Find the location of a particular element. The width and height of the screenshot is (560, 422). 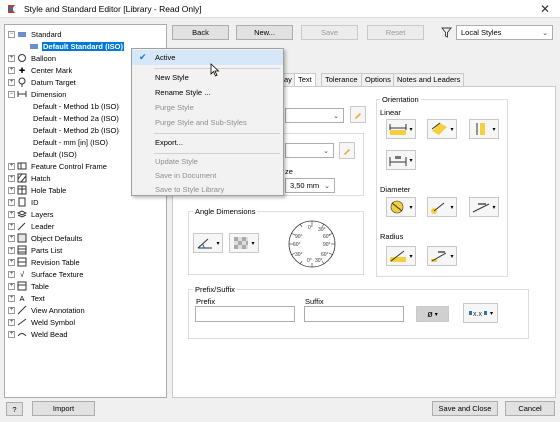

center-mark-icon: ✚ is located at coordinates (22, 70).